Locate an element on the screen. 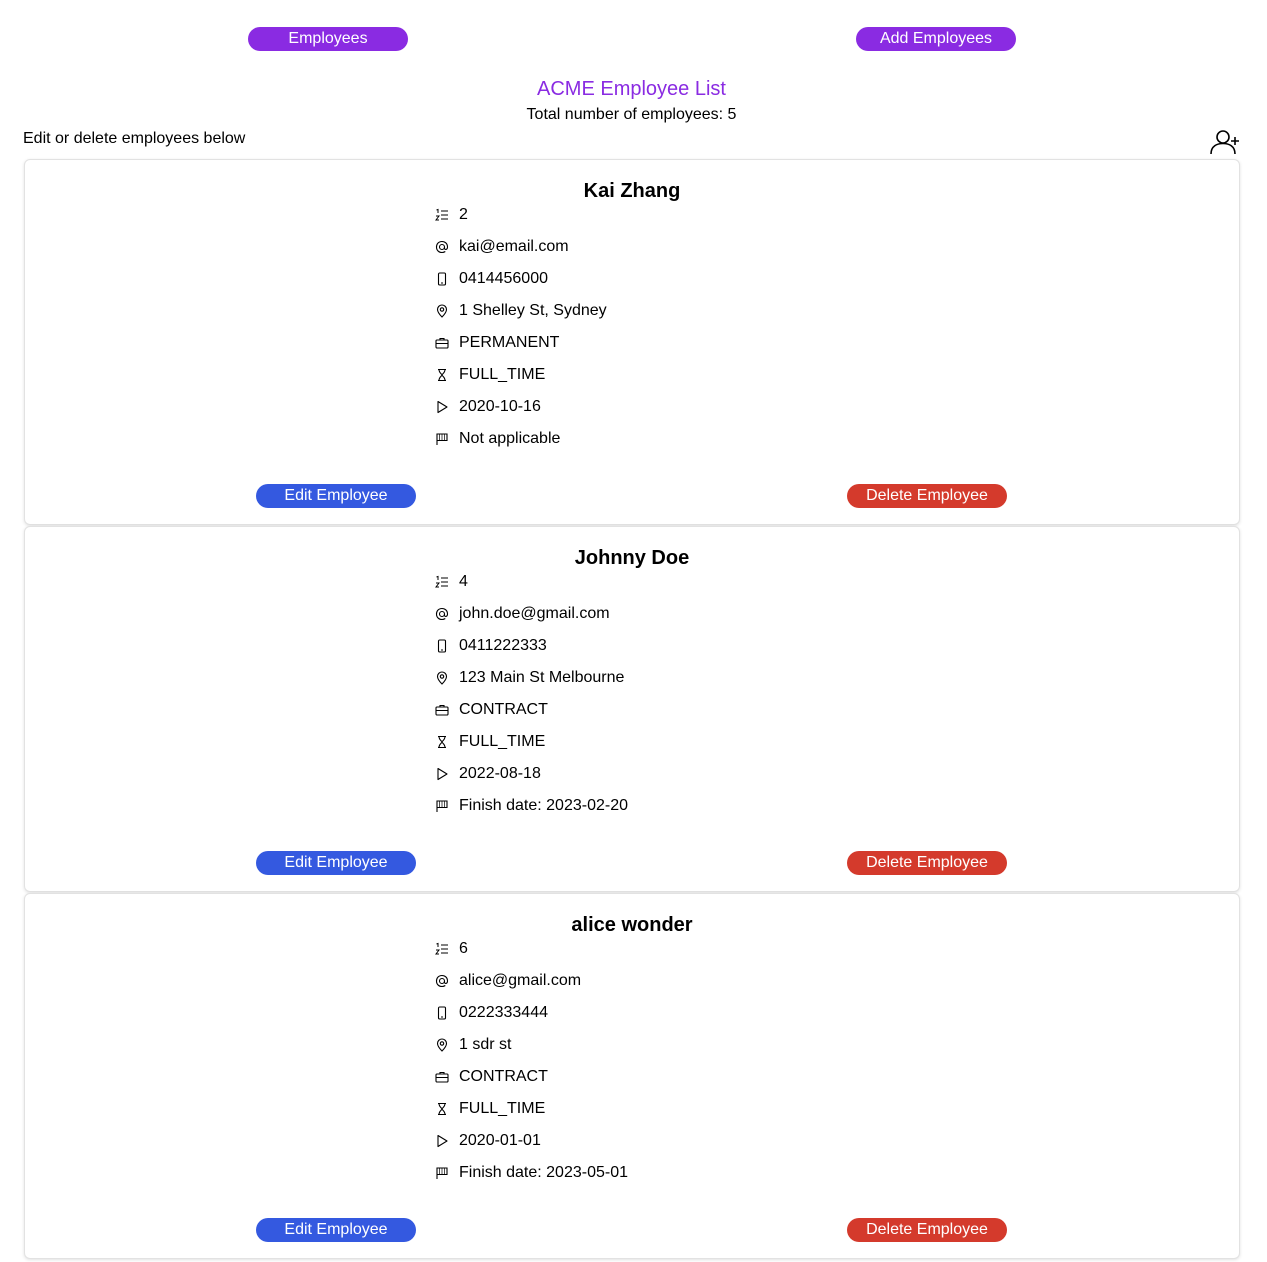 The image size is (1267, 1262). employee-id-row: 6 is located at coordinates (531, 949).